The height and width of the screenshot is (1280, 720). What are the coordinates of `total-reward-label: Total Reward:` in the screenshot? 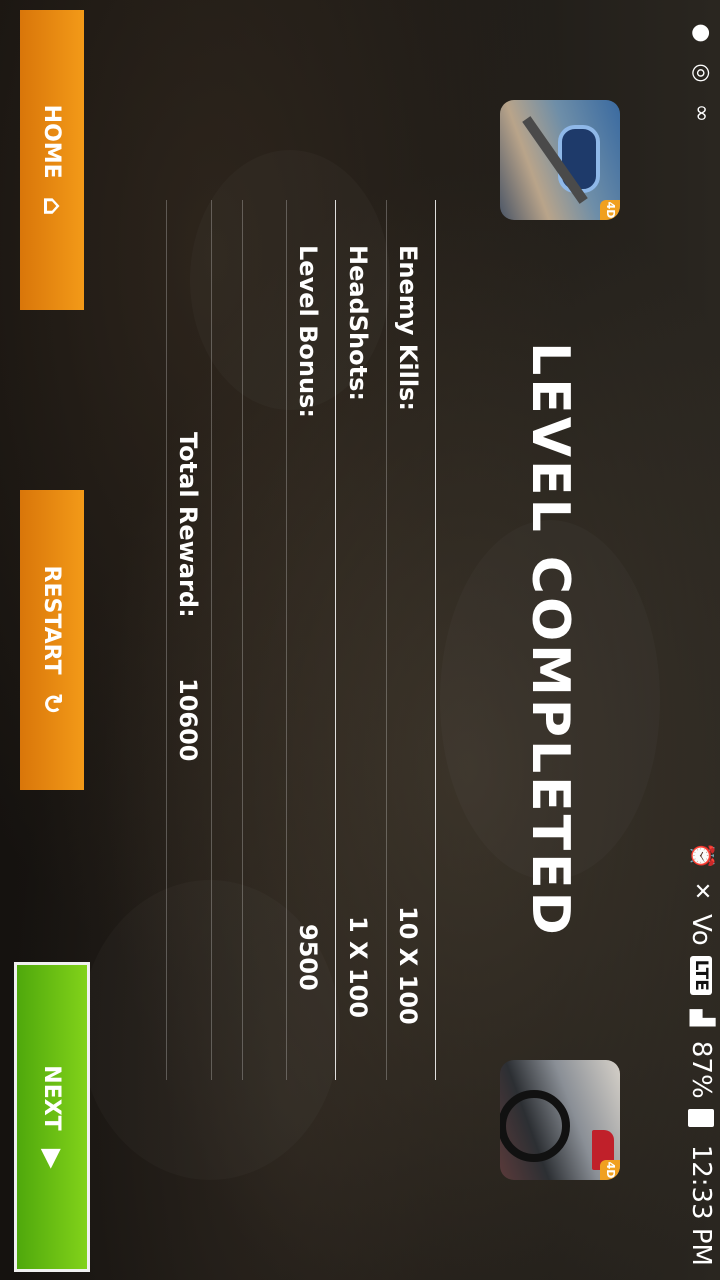 It's located at (188, 525).